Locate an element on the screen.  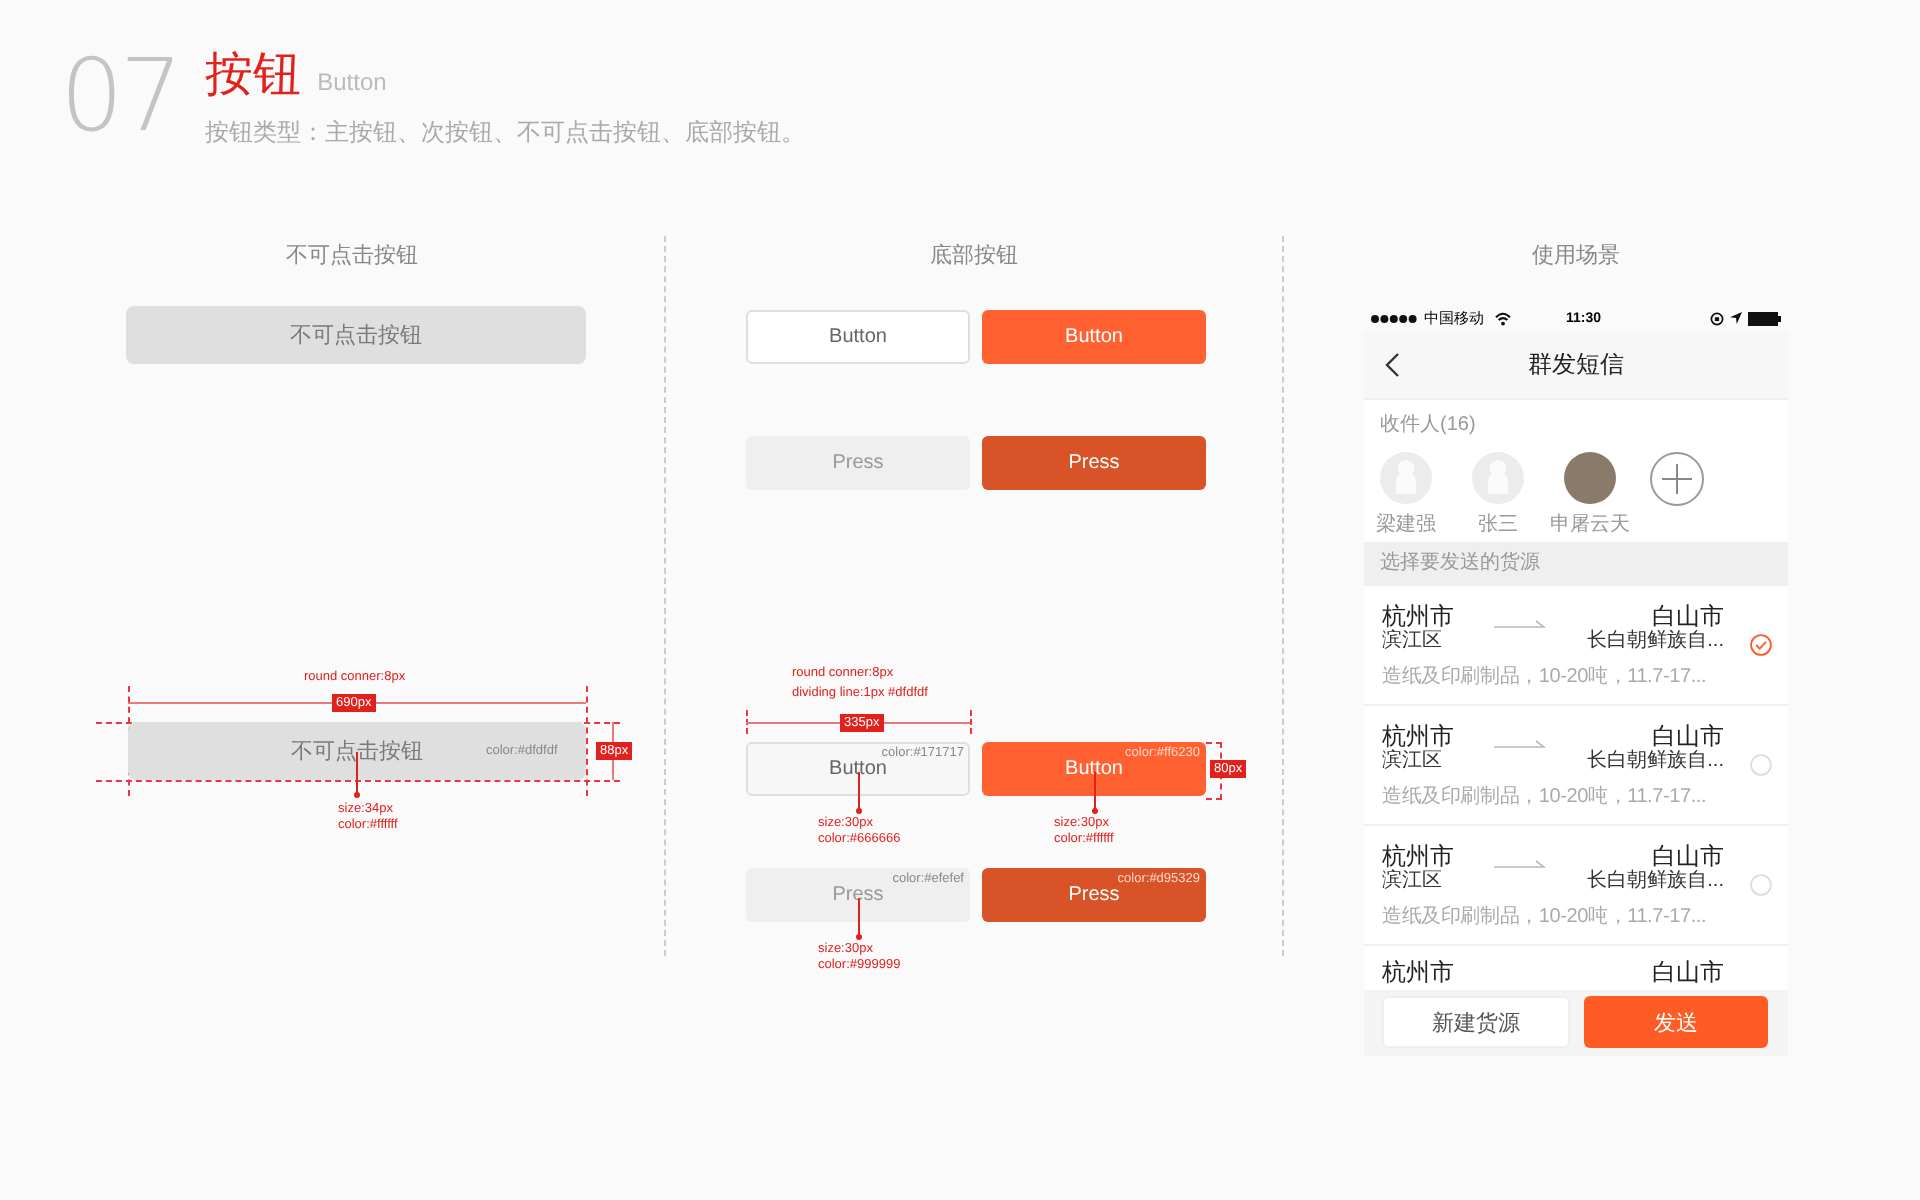
rotation-lock-icon is located at coordinates (1717, 318).